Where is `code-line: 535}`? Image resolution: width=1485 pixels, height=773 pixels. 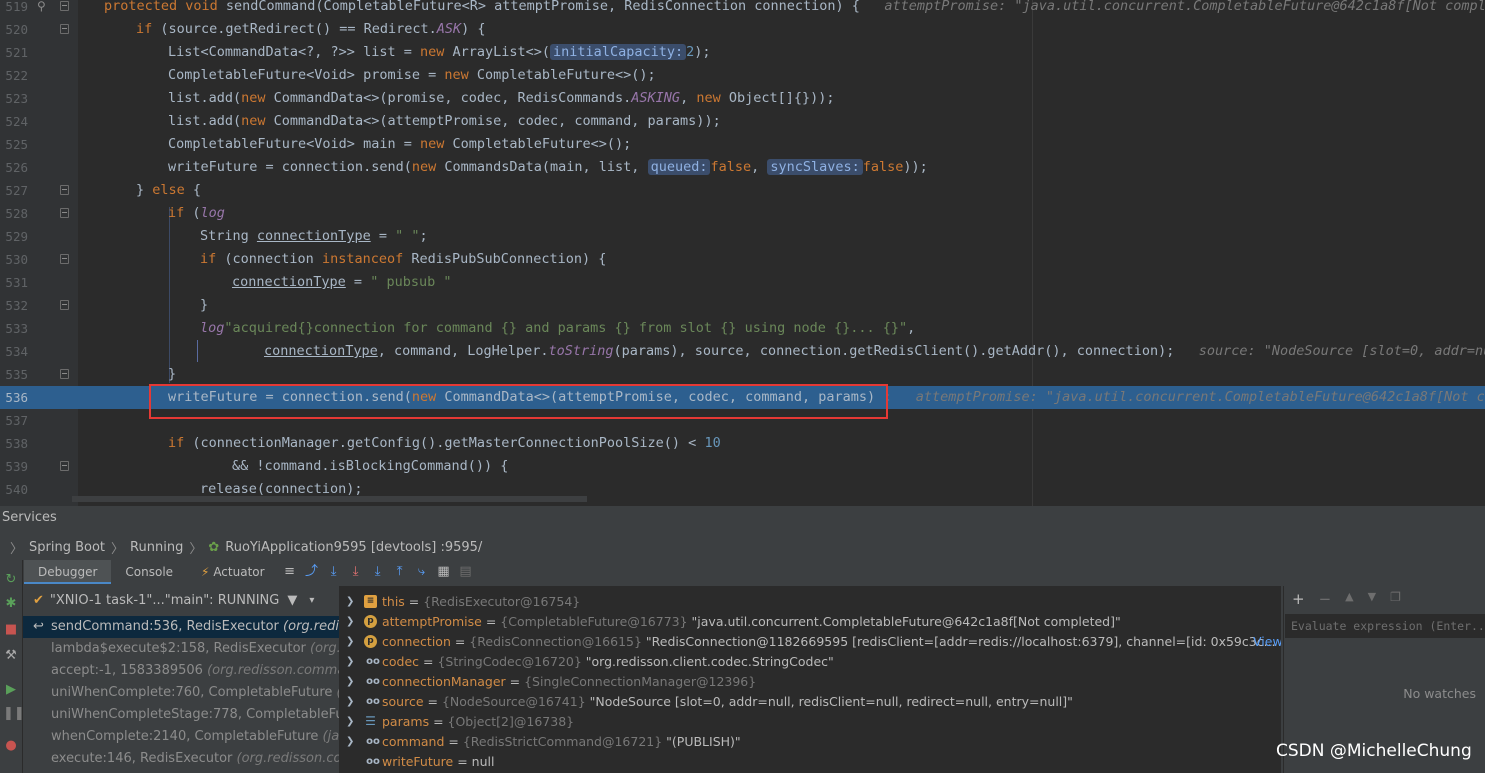 code-line: 535} is located at coordinates (742, 374).